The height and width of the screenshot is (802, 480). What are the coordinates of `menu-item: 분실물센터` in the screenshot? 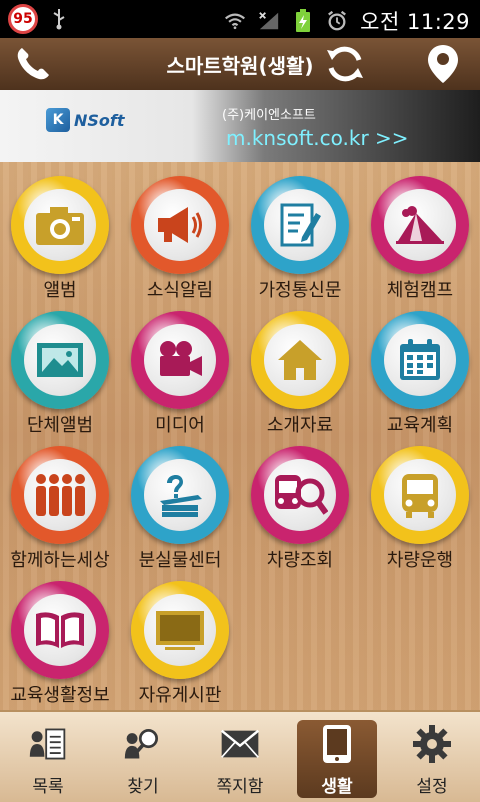 It's located at (180, 501).